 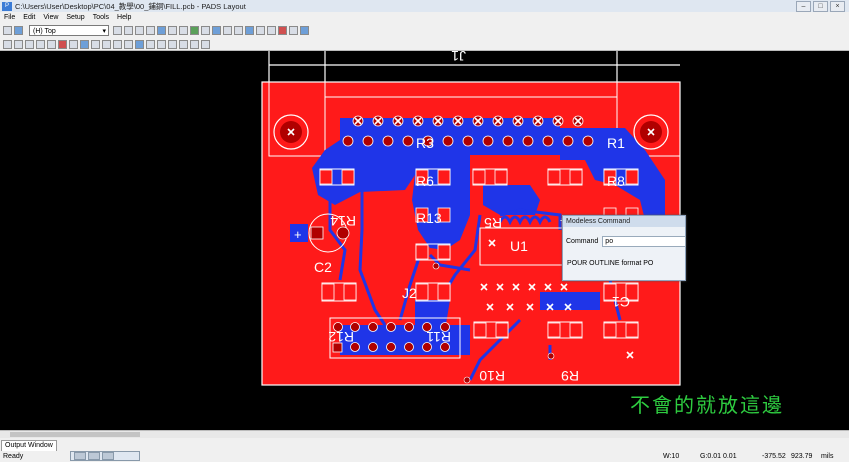 I want to click on keepout-icon, so click(x=62, y=44).